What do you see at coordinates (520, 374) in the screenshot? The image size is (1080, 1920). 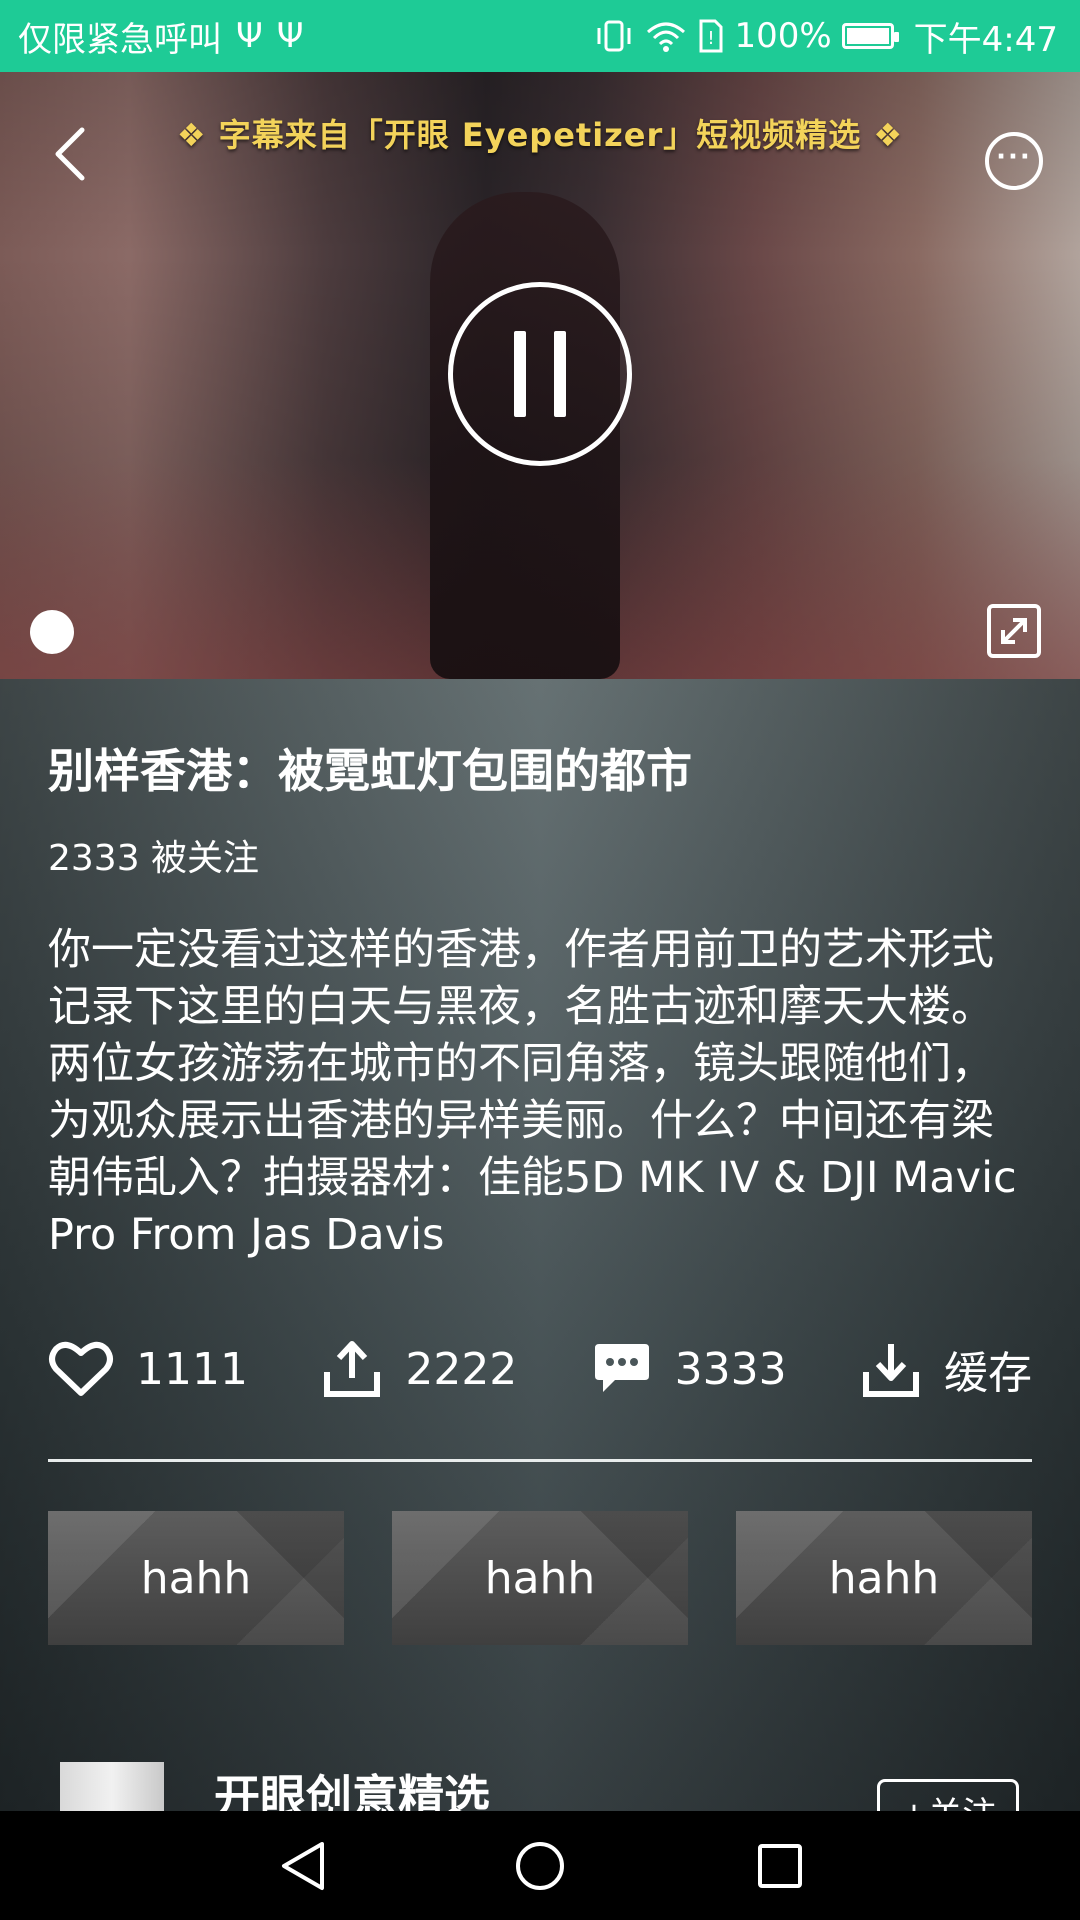 I see `pause-icon` at bounding box center [520, 374].